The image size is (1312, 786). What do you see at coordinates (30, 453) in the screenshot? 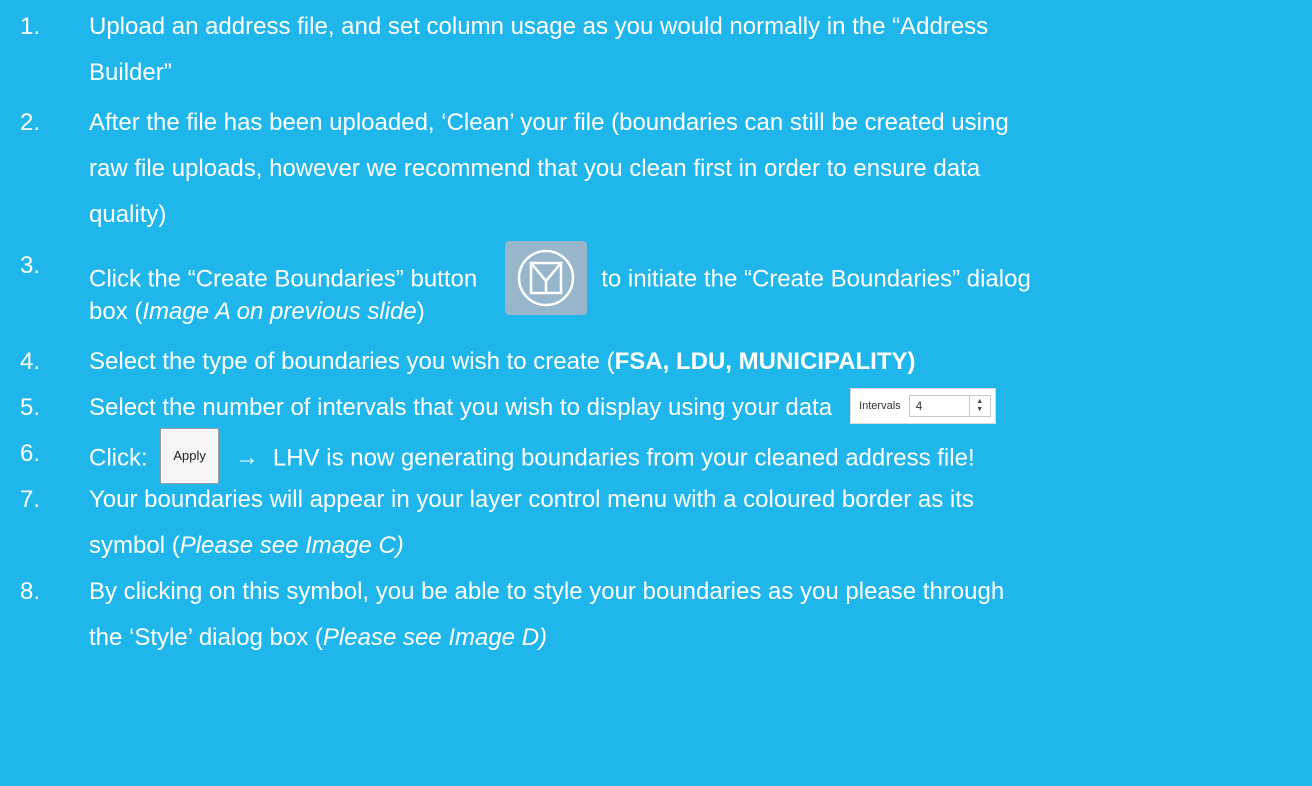
I see `item-number: 6.` at bounding box center [30, 453].